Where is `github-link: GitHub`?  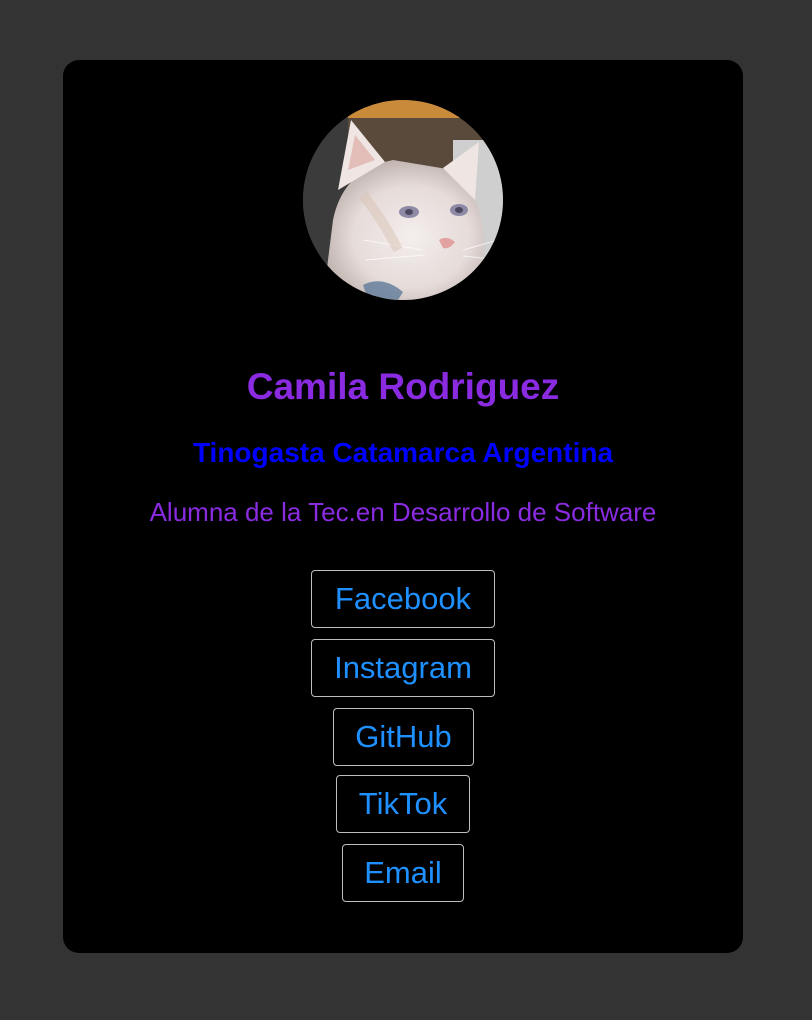
github-link: GitHub is located at coordinates (403, 737).